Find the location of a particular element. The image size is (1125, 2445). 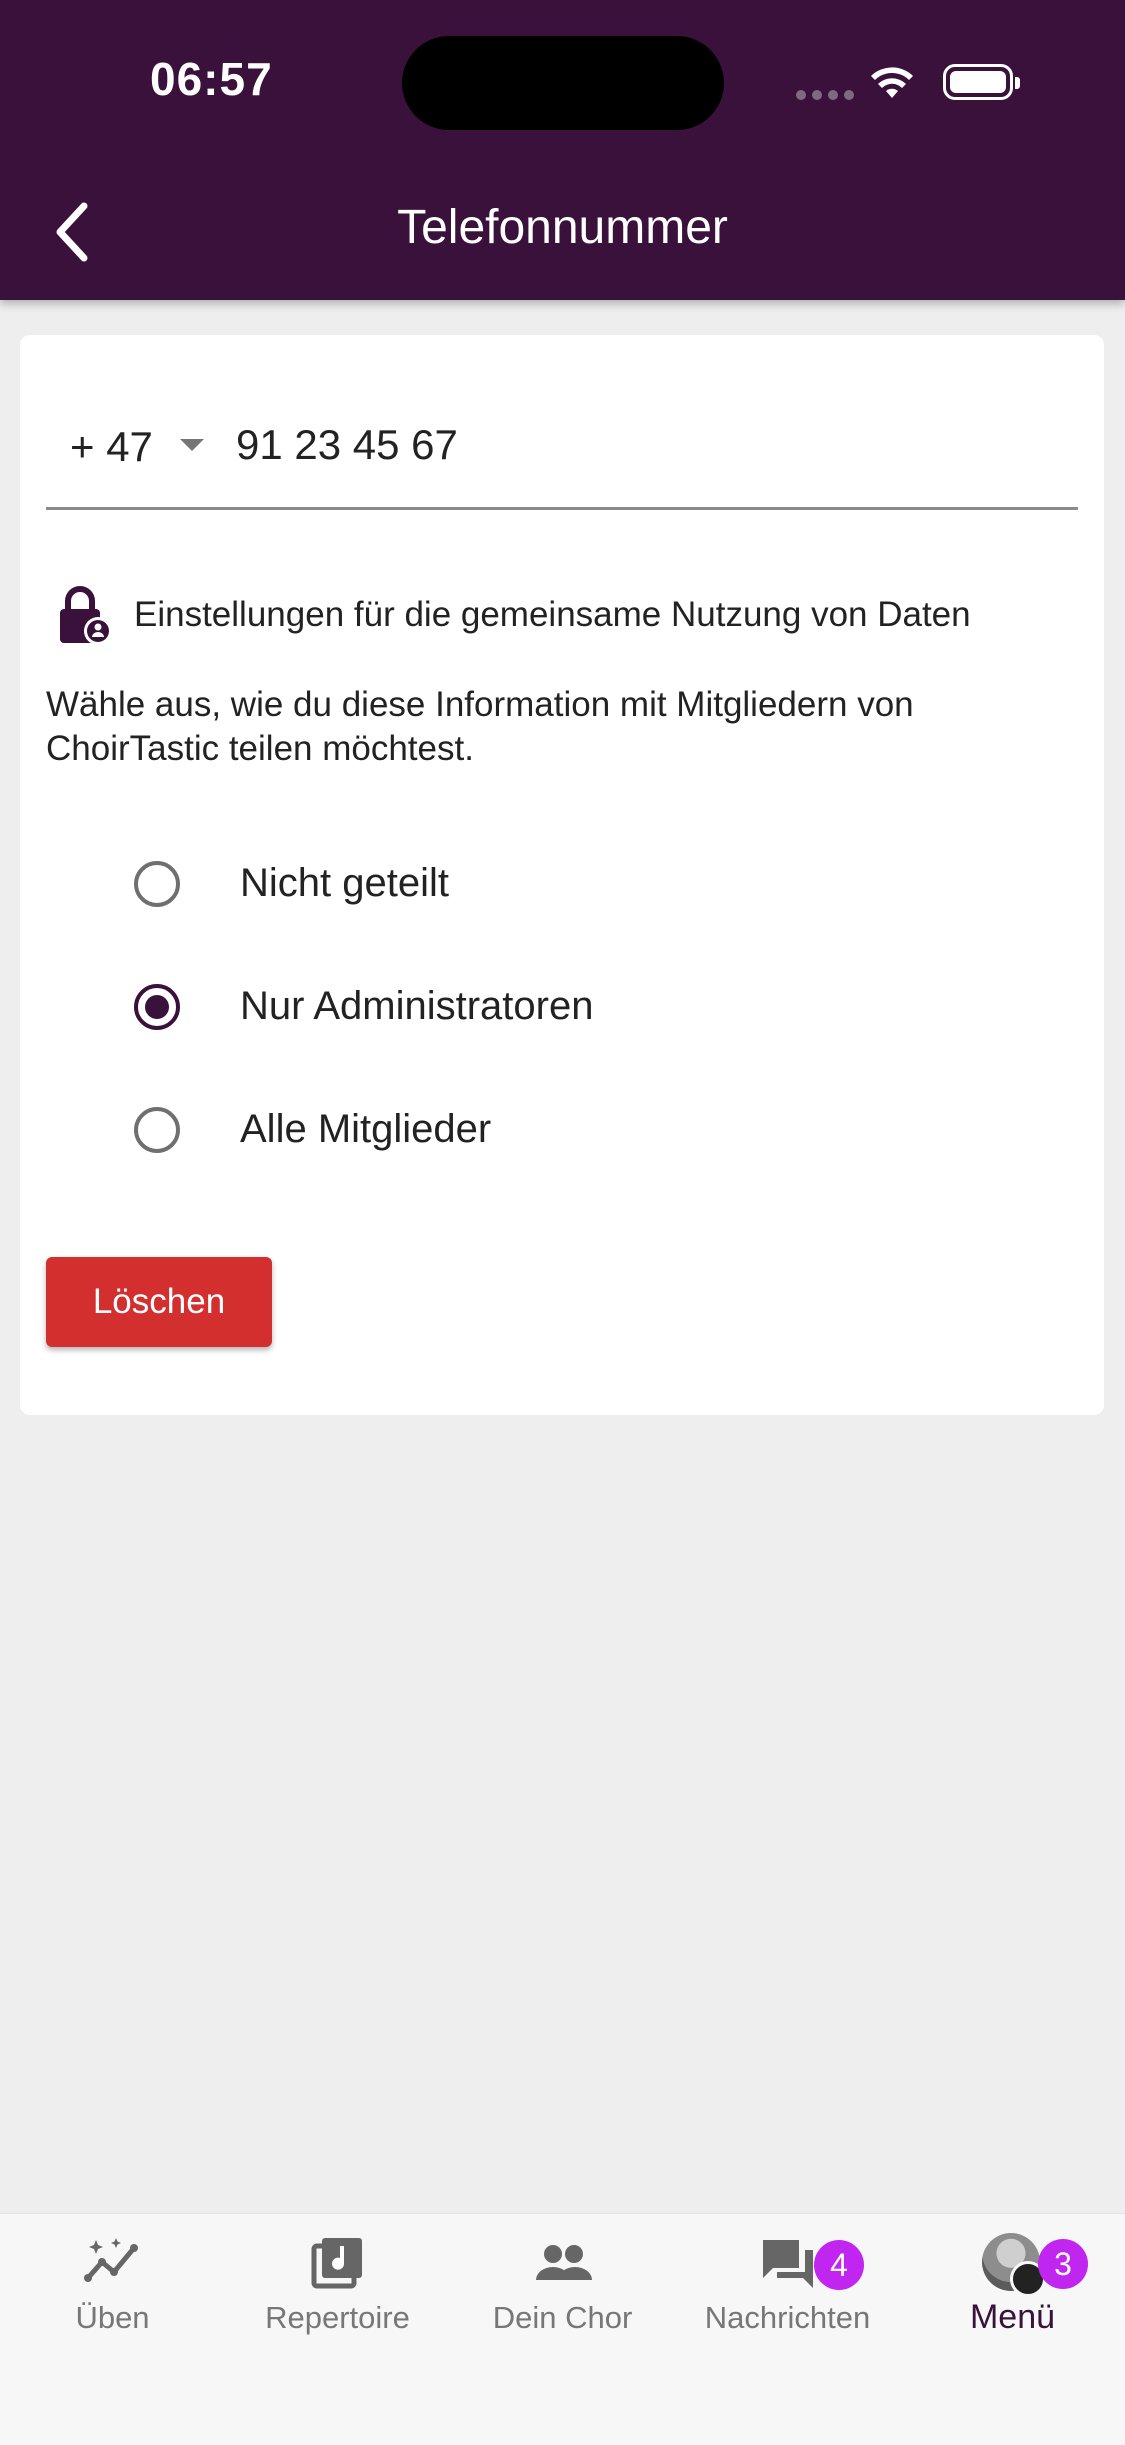

dynamic-island is located at coordinates (563, 83).